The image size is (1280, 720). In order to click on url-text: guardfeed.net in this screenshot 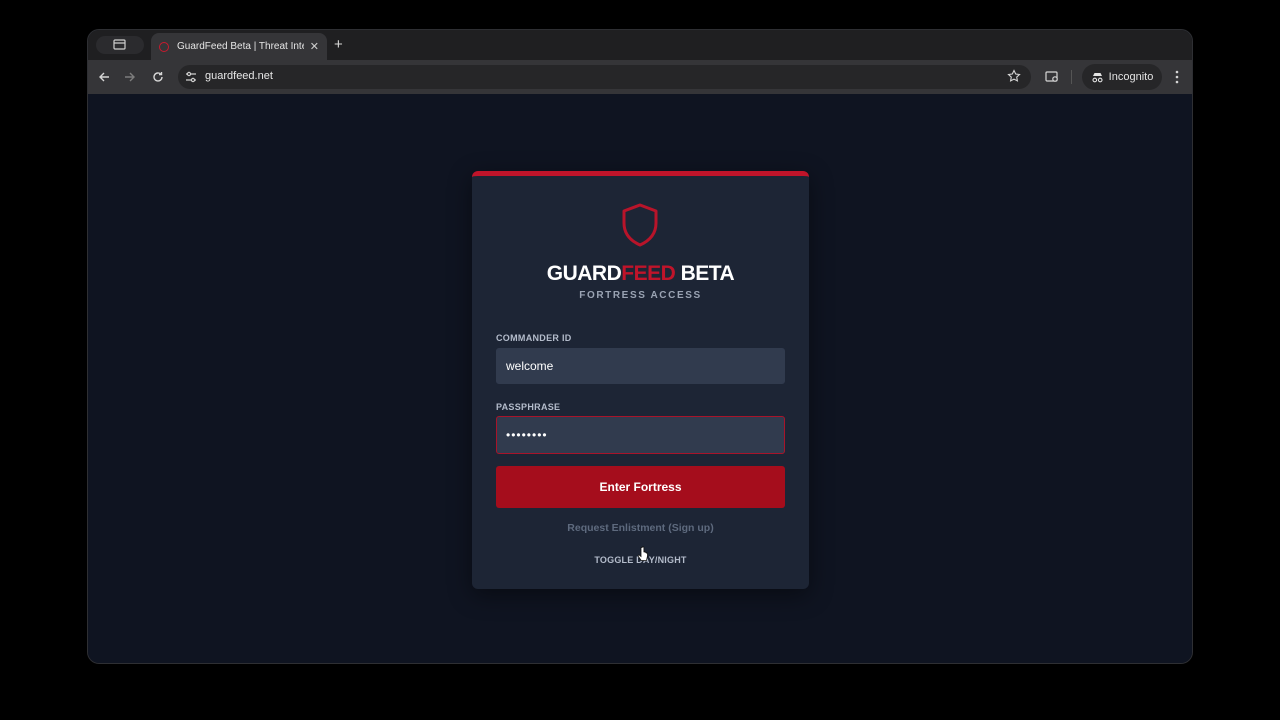, I will do `click(239, 76)`.